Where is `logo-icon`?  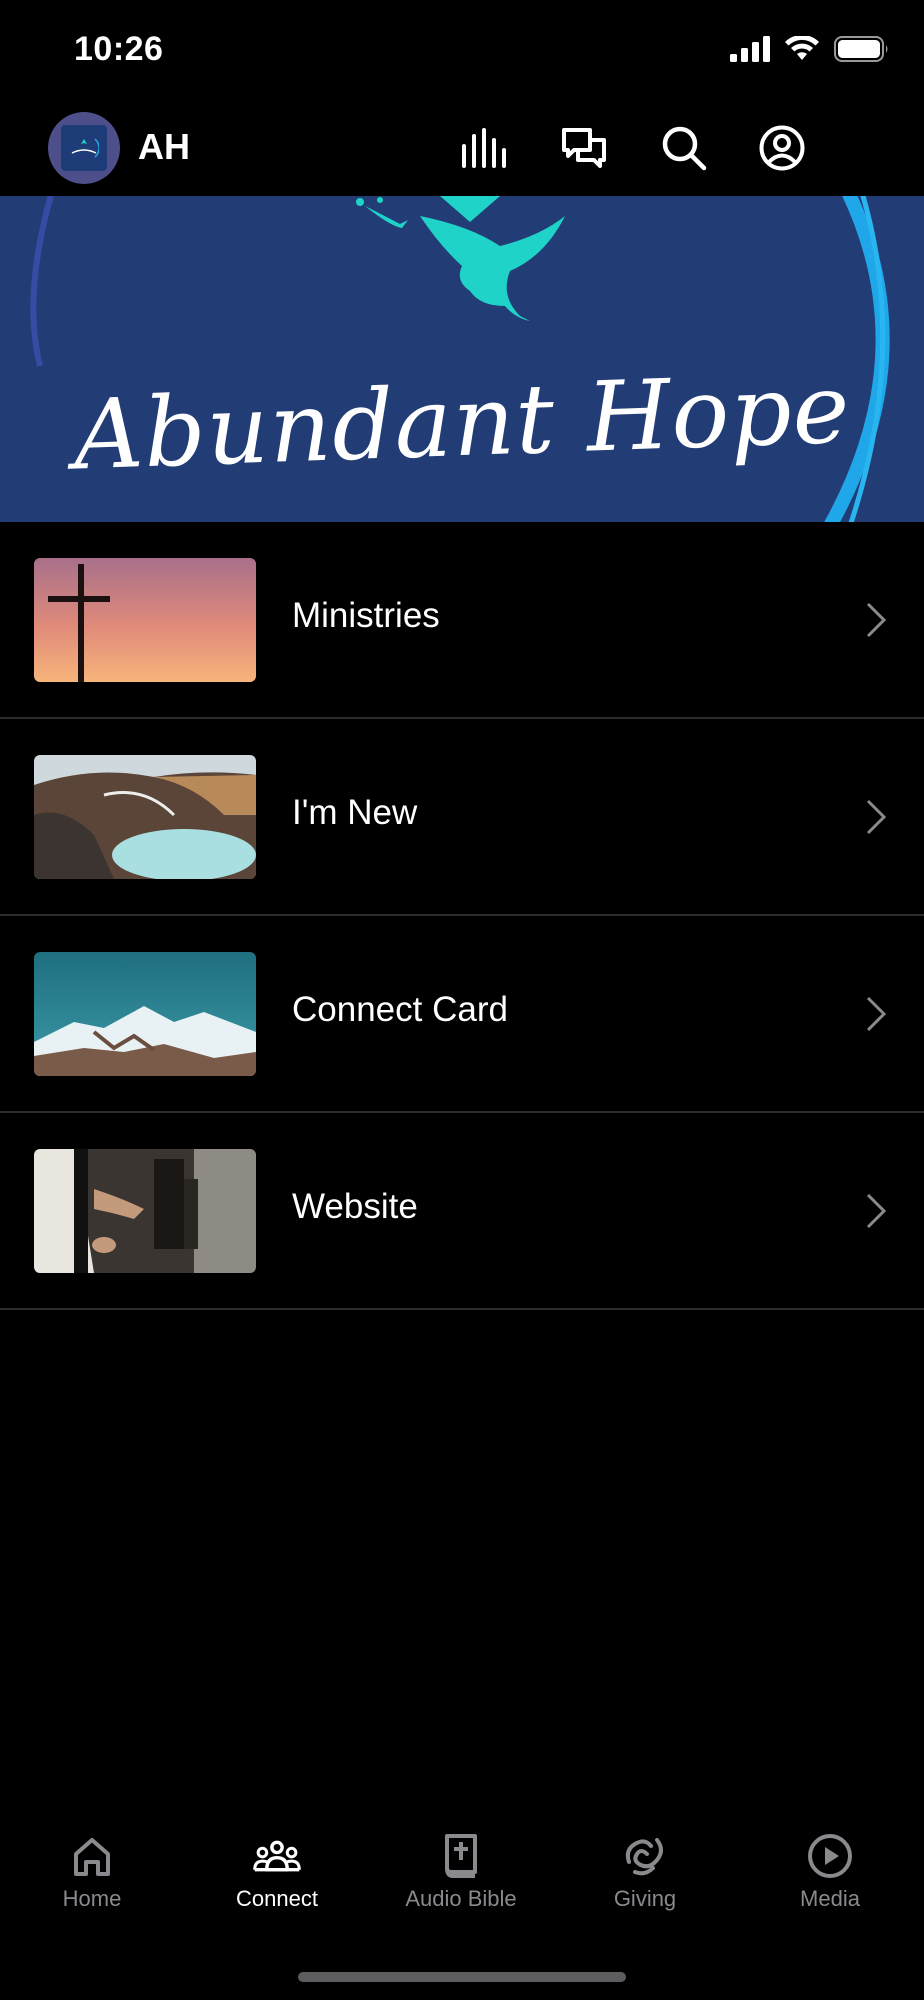 logo-icon is located at coordinates (84, 148).